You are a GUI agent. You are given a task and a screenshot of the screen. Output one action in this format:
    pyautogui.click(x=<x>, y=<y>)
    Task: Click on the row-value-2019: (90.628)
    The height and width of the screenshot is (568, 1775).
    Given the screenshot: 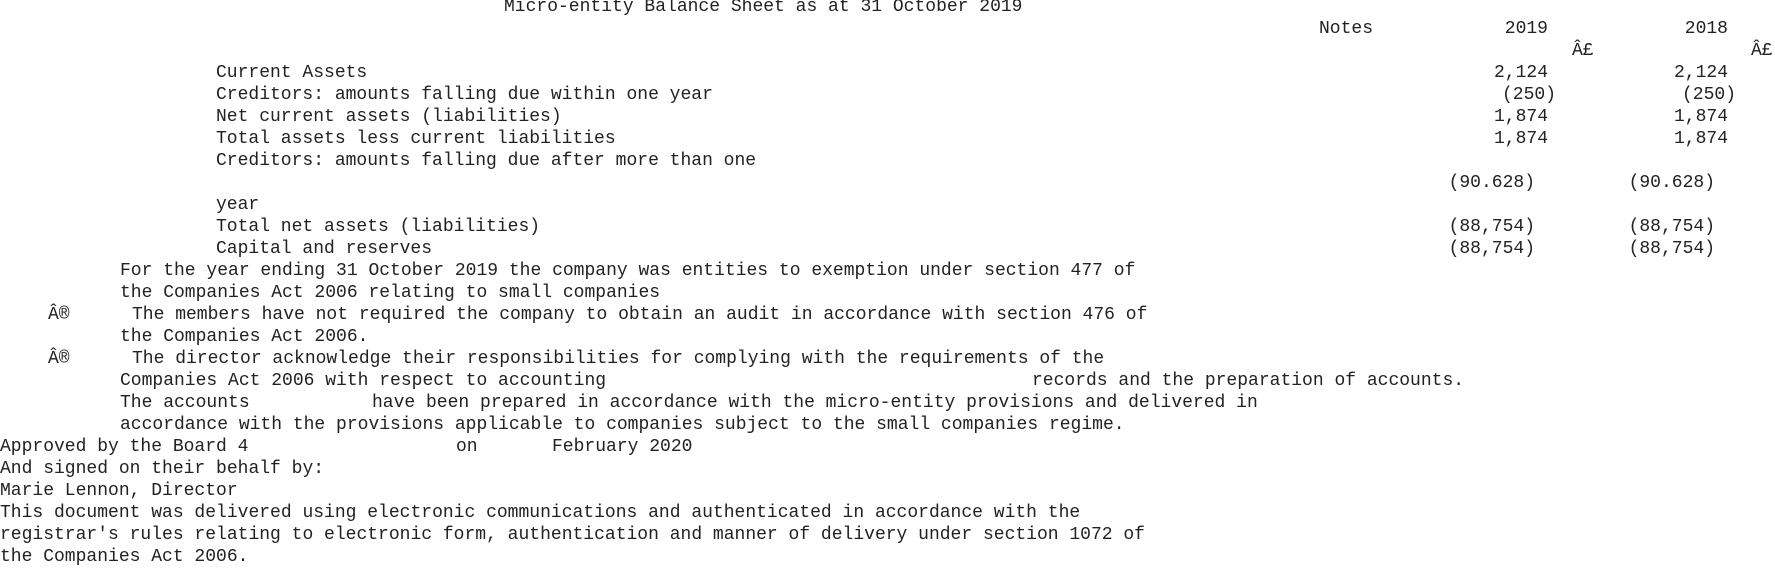 What is the action you would take?
    pyautogui.click(x=1491, y=183)
    